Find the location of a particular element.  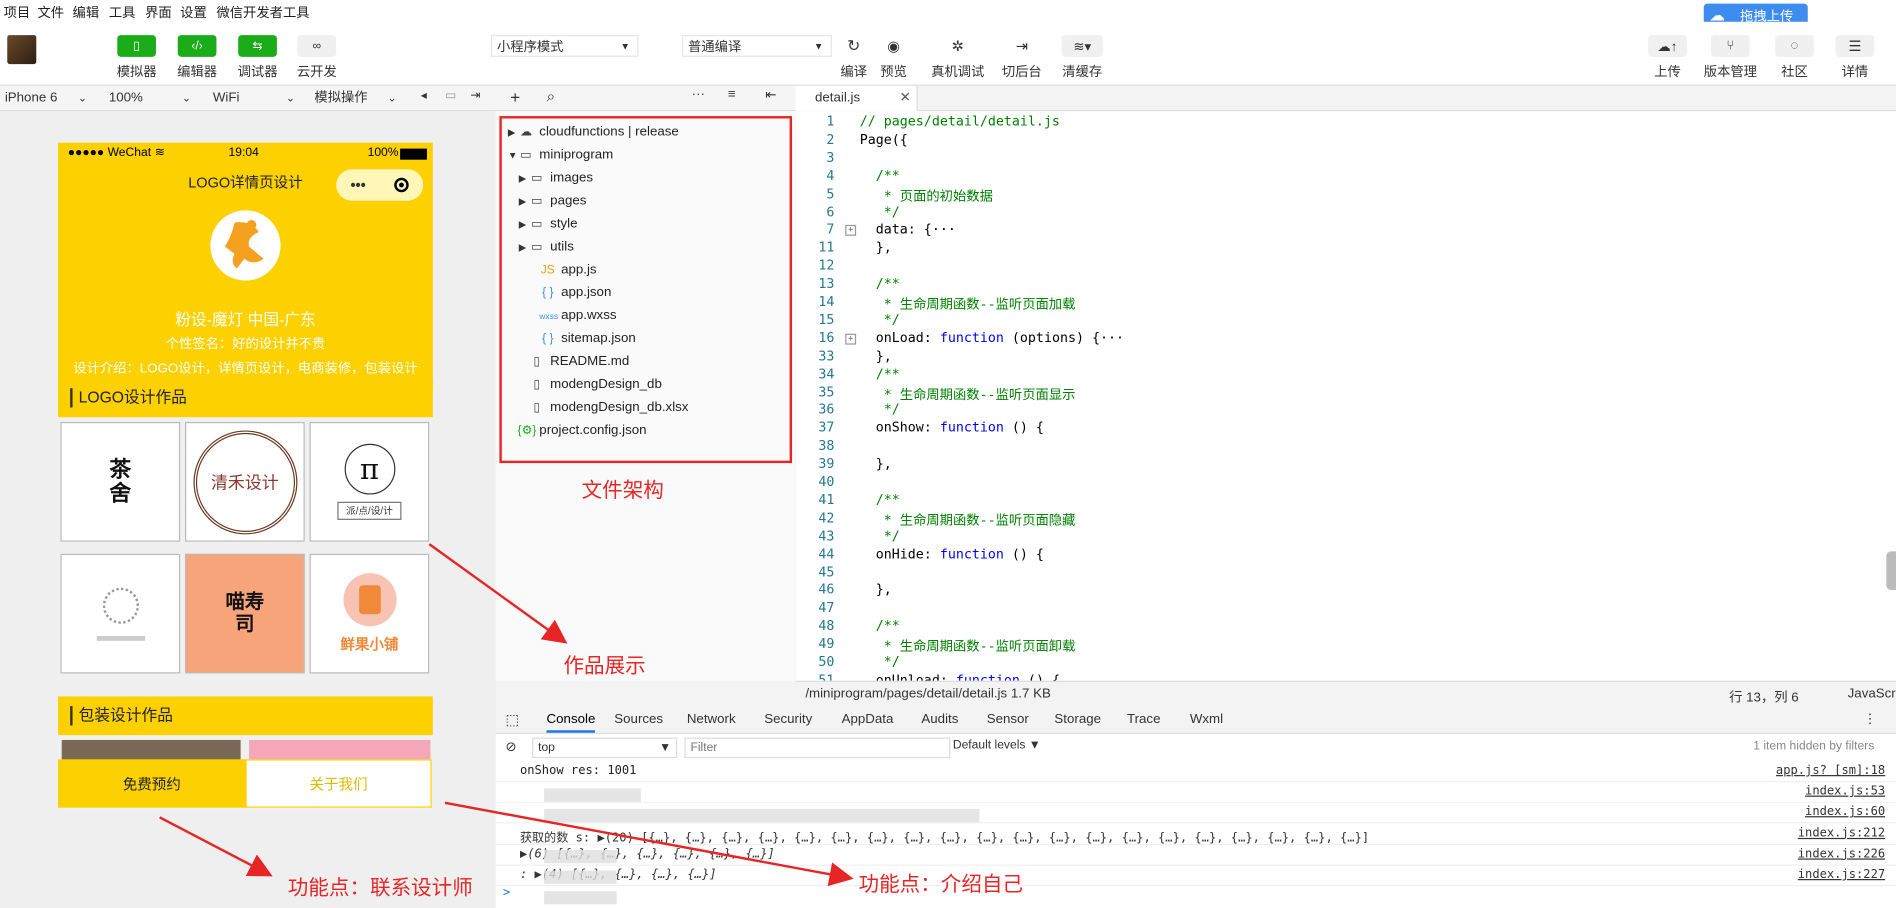

editor-scrollbar is located at coordinates (1891, 571).